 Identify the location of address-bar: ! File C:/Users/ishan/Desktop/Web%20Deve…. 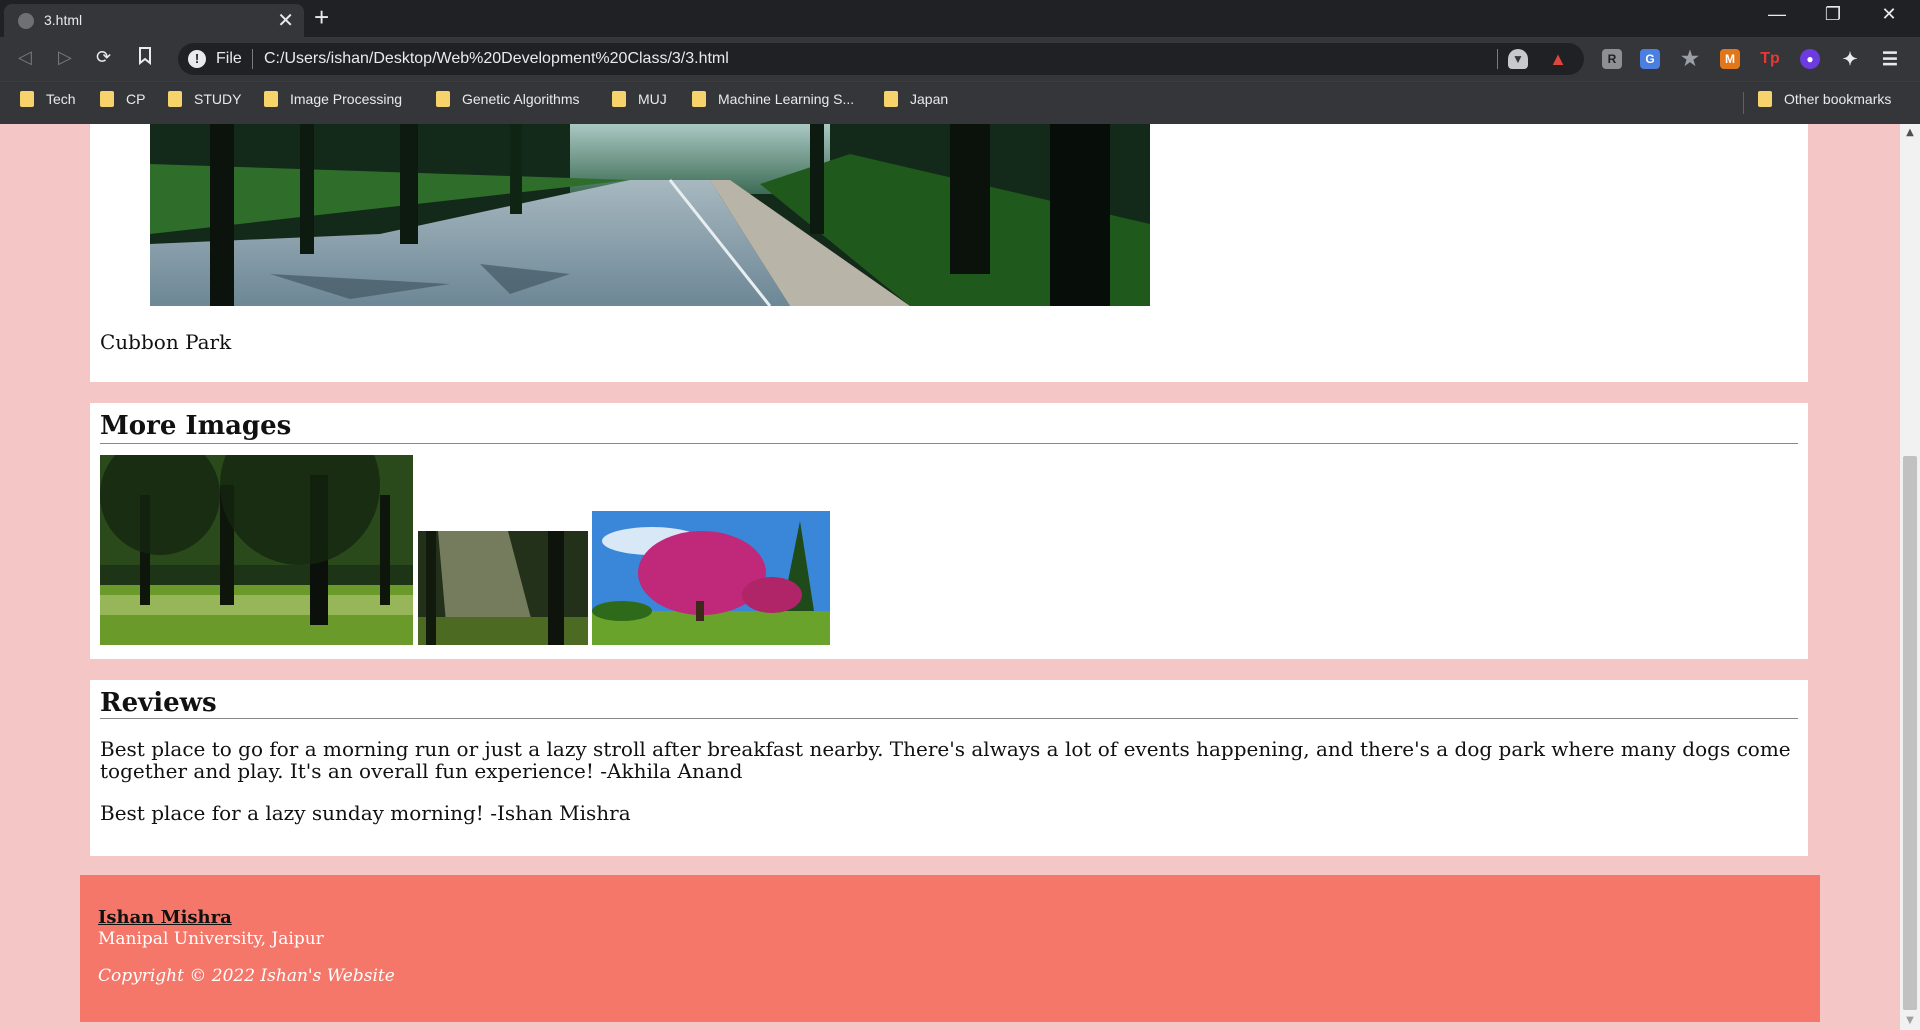
(881, 59).